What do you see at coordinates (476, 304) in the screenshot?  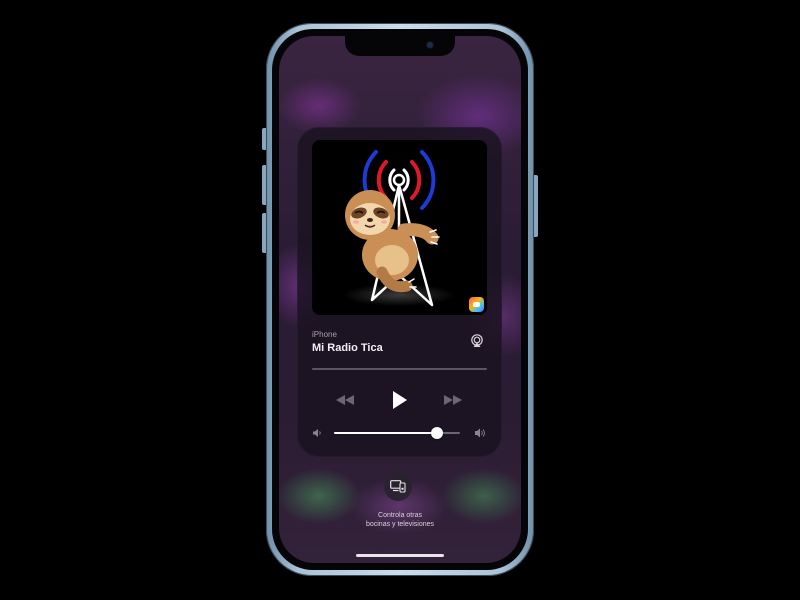 I see `radio-app-icon` at bounding box center [476, 304].